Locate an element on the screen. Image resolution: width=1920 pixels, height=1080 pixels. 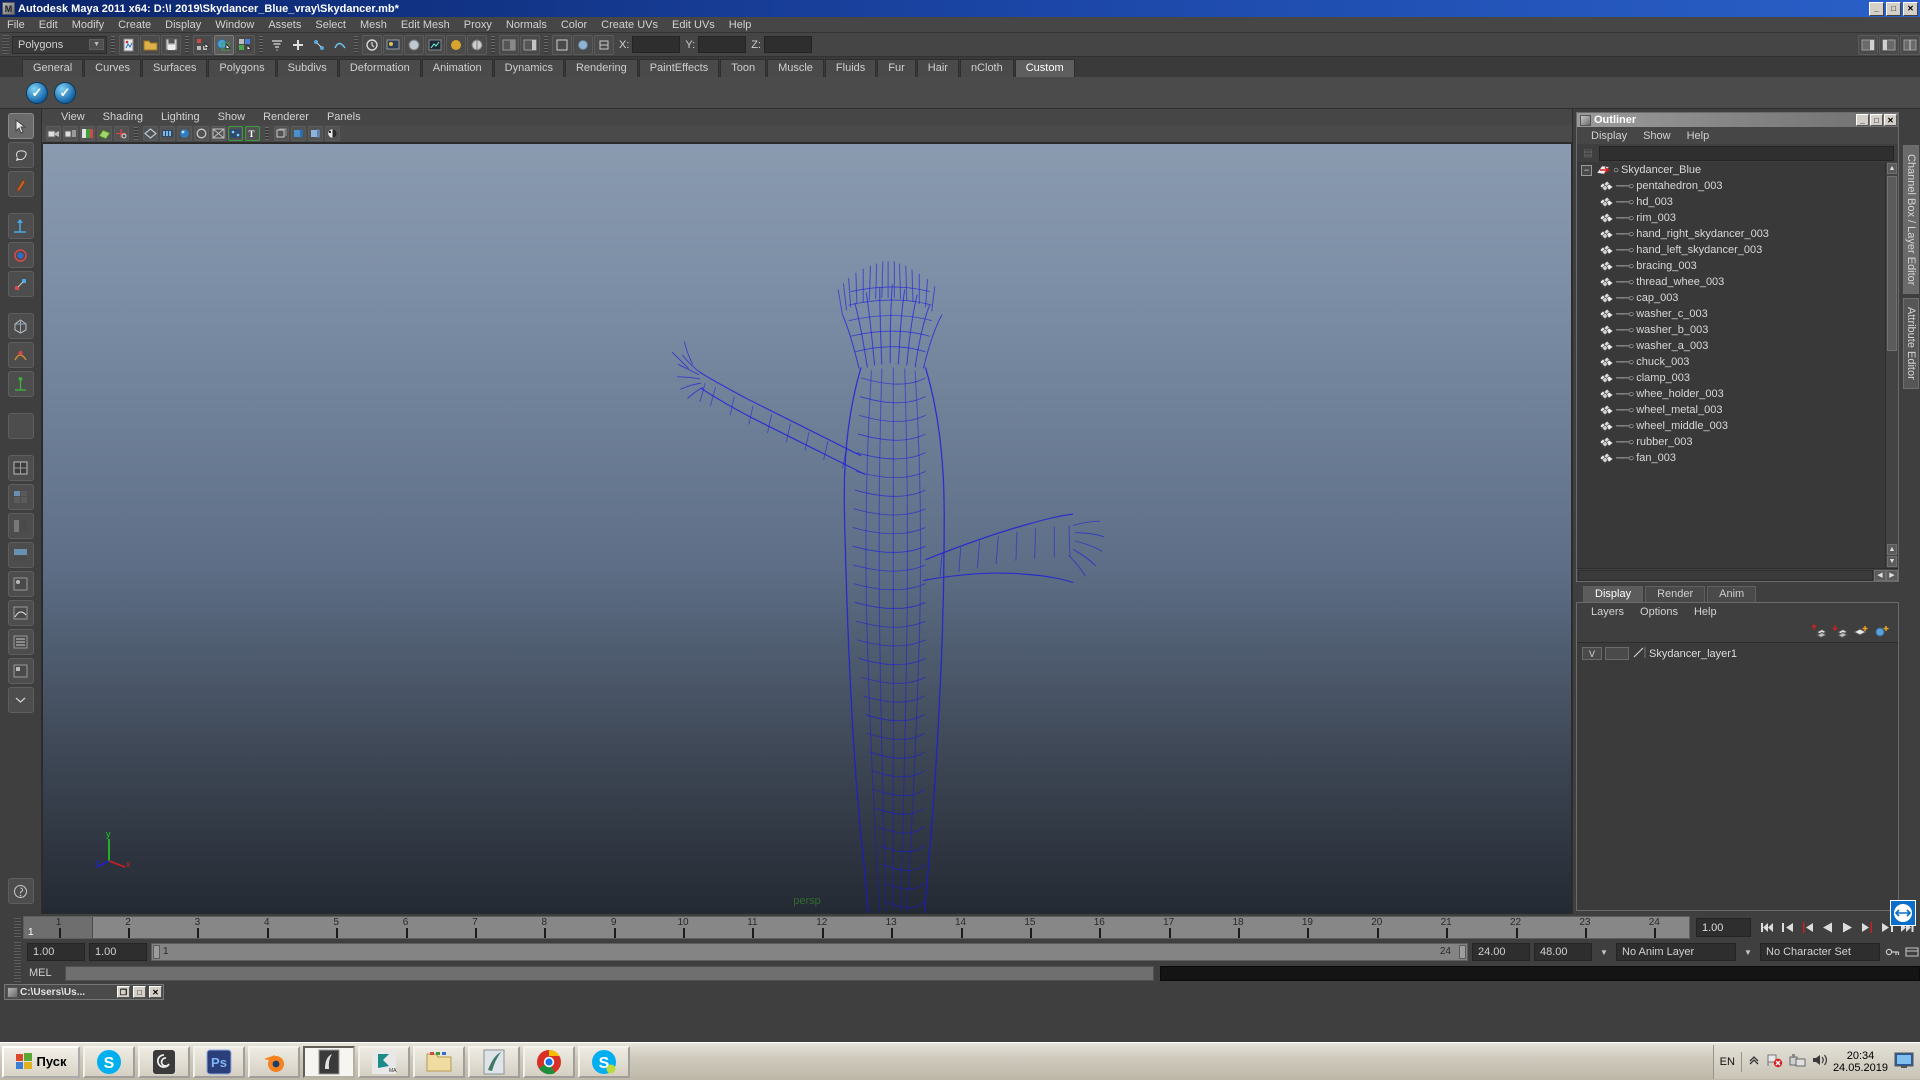
outliner-item-fan_003: ──○ fan_003 is located at coordinates (1737, 458).